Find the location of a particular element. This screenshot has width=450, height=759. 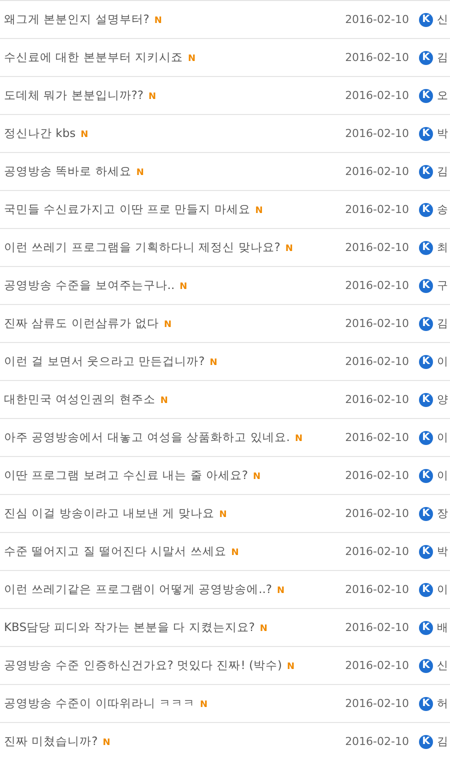

post-title: 진짜 미쳤습니까? is located at coordinates (49, 741).